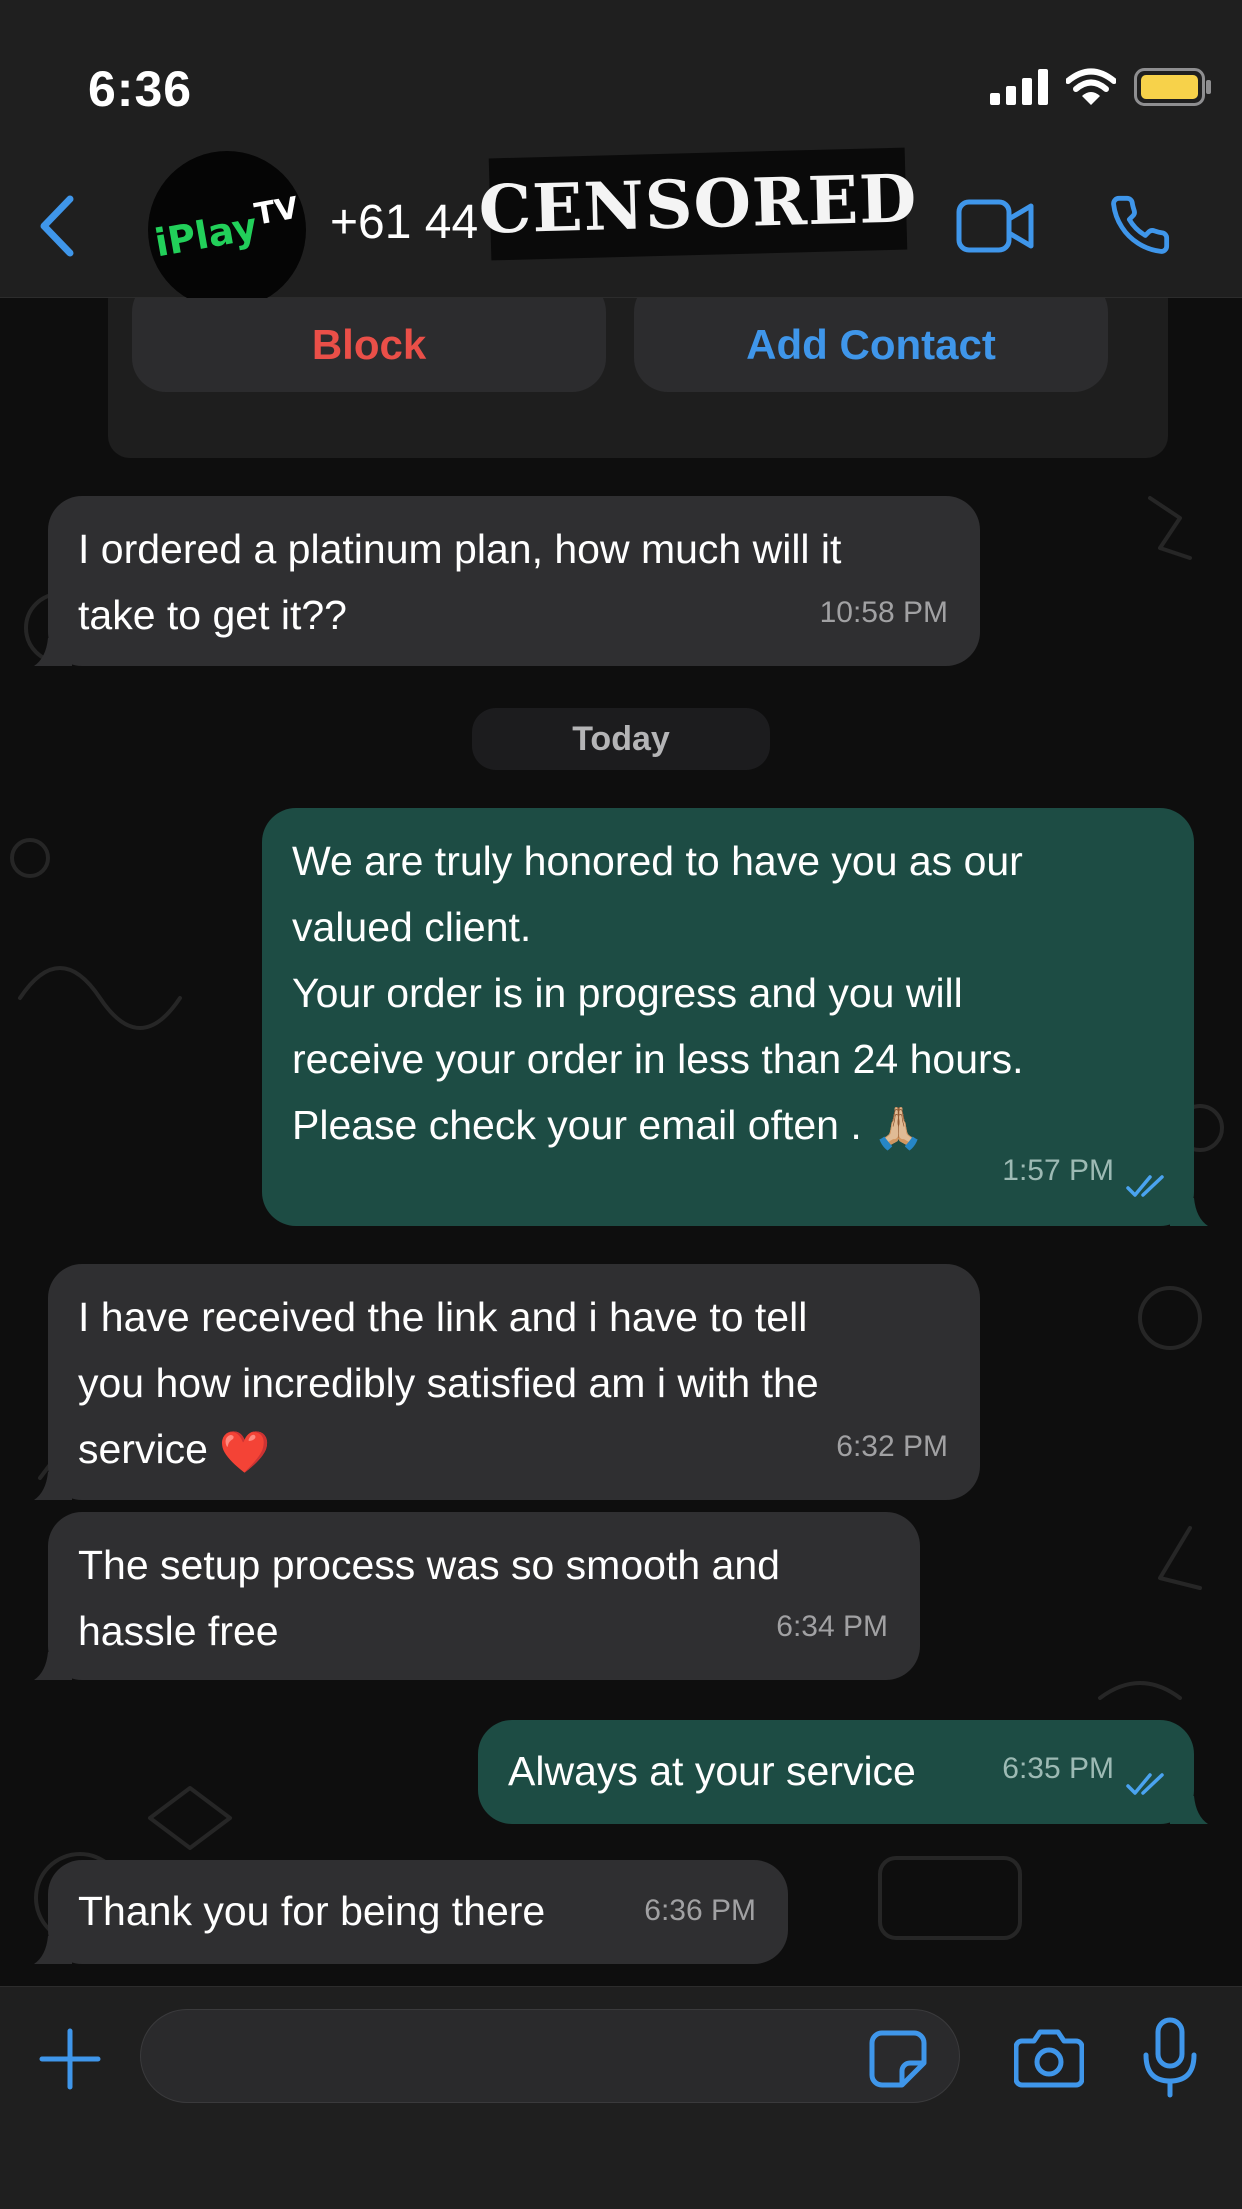 This screenshot has height=2209, width=1242. Describe the element at coordinates (899, 1128) in the screenshot. I see `folded-hands-emoji: 🙏🏼` at that location.